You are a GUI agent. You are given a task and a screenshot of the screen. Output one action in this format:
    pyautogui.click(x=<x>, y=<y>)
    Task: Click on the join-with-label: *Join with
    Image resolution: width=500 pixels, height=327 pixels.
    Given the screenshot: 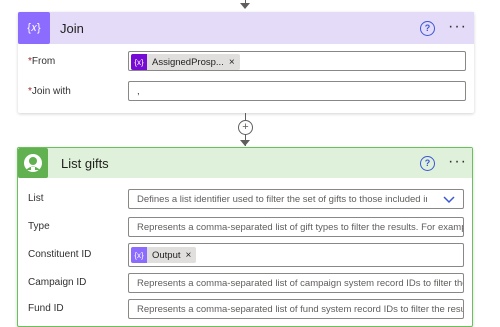 What is the action you would take?
    pyautogui.click(x=49, y=91)
    